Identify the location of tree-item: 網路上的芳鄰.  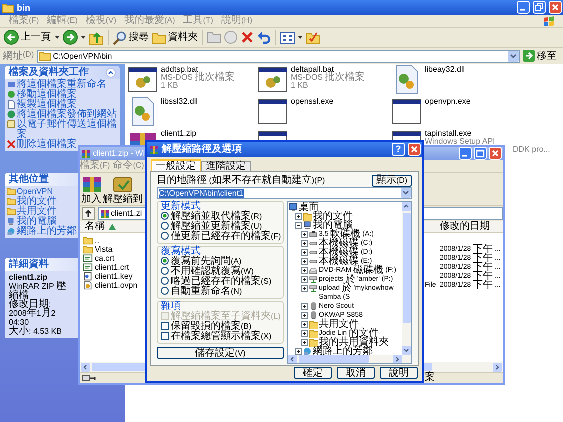
(343, 351).